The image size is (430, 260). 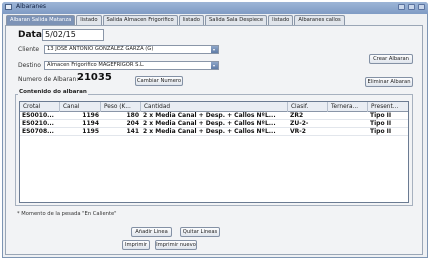 I want to click on column-header: Clasif., so click(x=308, y=107).